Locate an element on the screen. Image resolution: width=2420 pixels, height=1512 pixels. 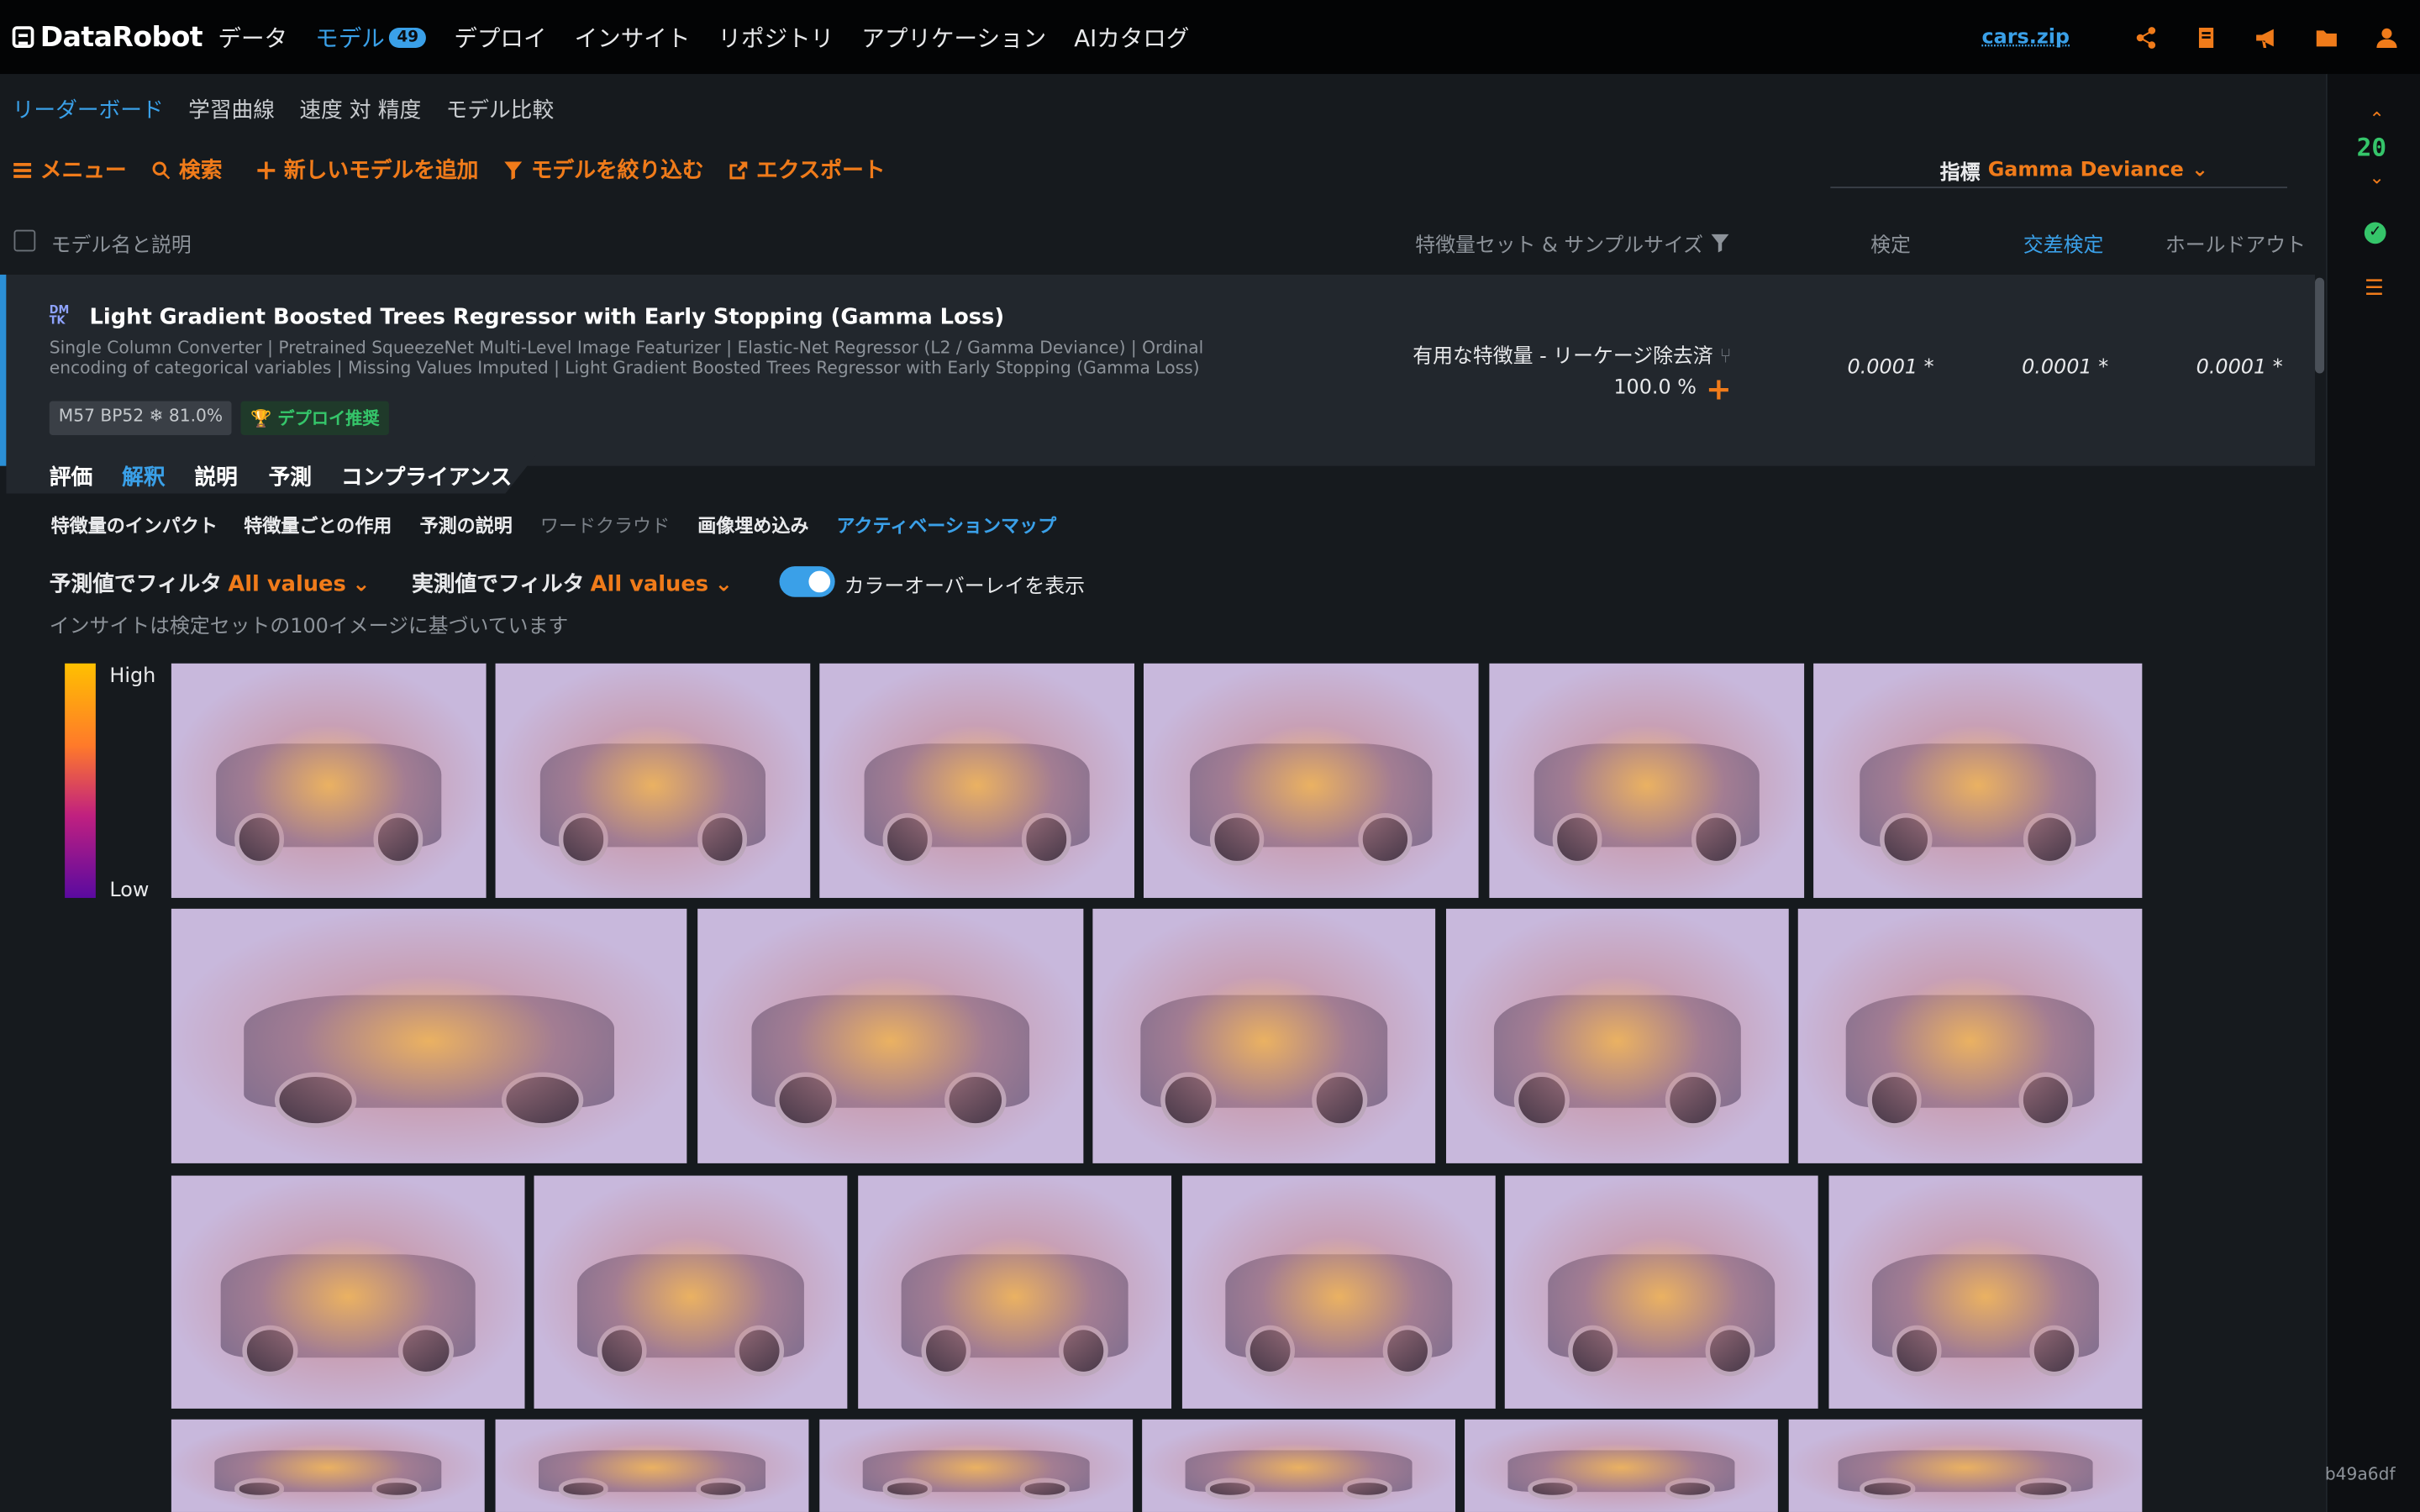
tab-compliance: コンプライアンス is located at coordinates (427, 476).